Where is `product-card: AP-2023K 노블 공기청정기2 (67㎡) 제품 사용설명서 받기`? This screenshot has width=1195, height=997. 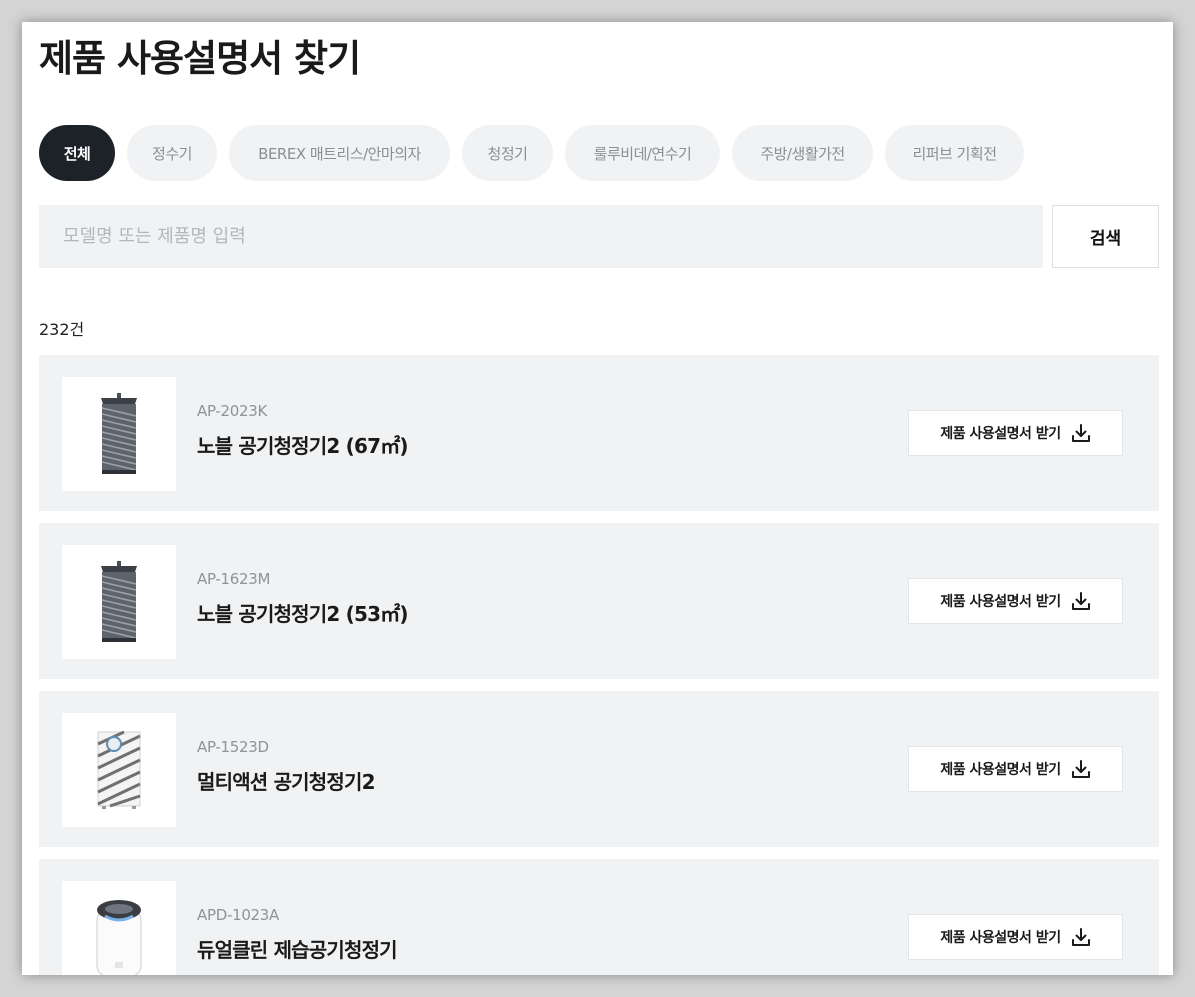
product-card: AP-2023K 노블 공기청정기2 (67㎡) 제품 사용설명서 받기 is located at coordinates (599, 433).